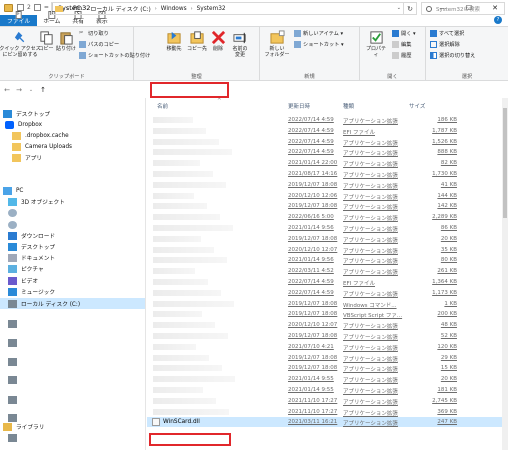 Image resolution: width=508 pixels, height=450 pixels. What do you see at coordinates (324, 347) in the screenshot?
I see `file-row: 2021/07/10 4:21 アプリケーション拡張 120 KB` at bounding box center [324, 347].